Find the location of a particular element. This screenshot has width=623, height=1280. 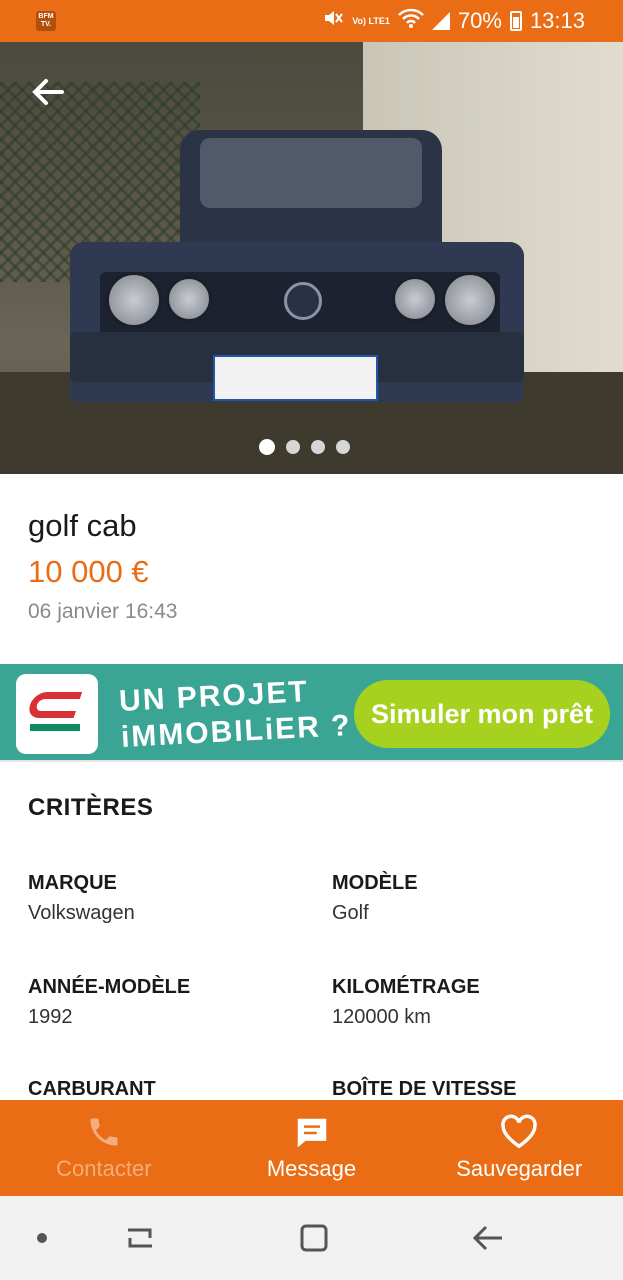

system-nav-bar is located at coordinates (311, 1238).